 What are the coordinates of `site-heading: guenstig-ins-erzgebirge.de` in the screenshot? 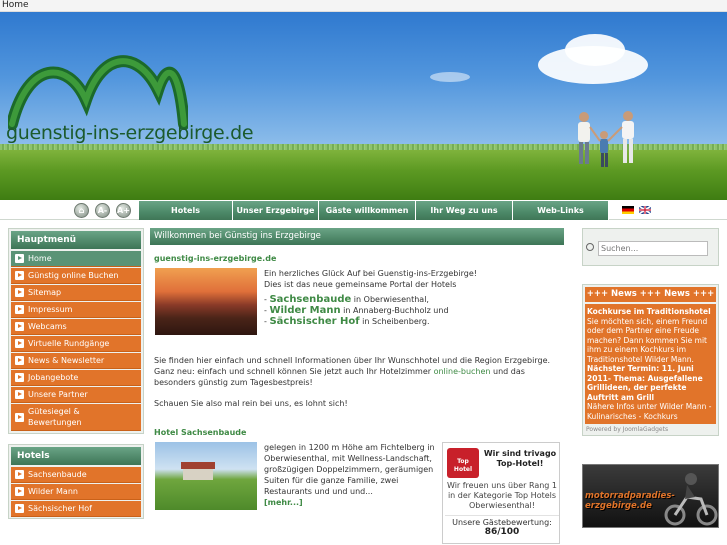 It's located at (215, 258).